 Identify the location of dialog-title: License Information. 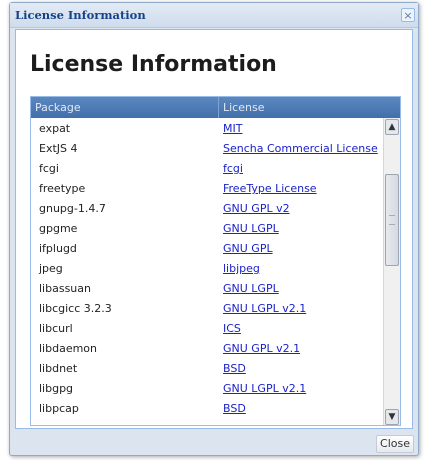
(80, 15).